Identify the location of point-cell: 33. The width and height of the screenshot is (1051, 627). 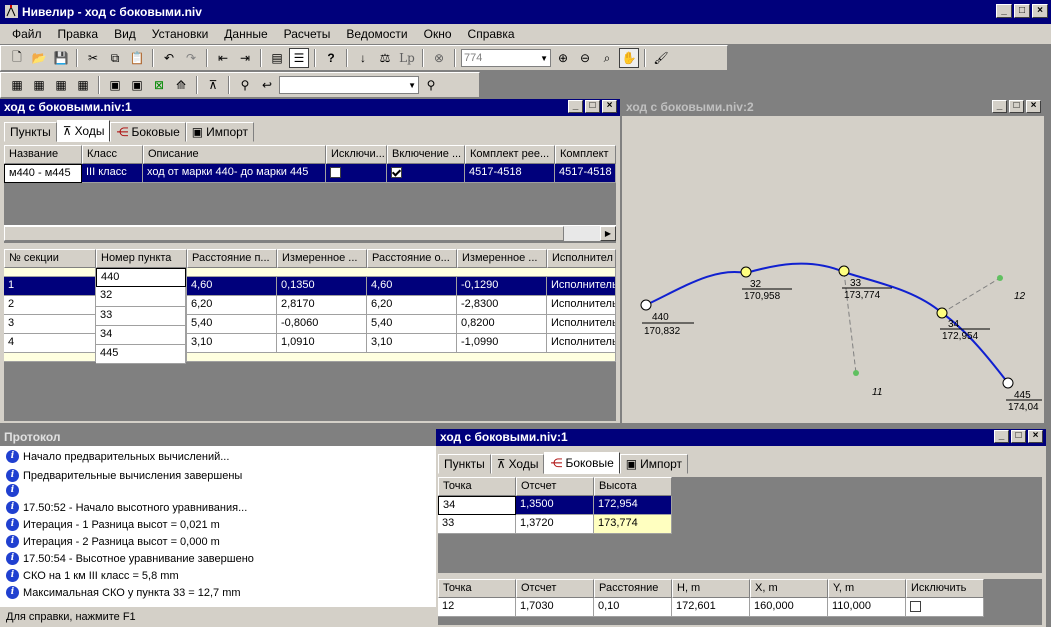
(141, 316).